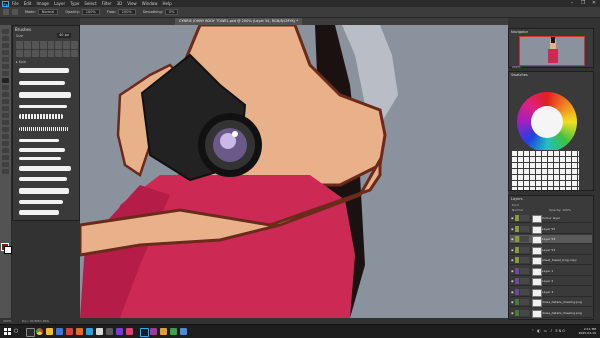  What do you see at coordinates (548, 331) in the screenshot?
I see `system-tray-icons: ⌃ ◧ ▭ ♪ ENG` at bounding box center [548, 331].